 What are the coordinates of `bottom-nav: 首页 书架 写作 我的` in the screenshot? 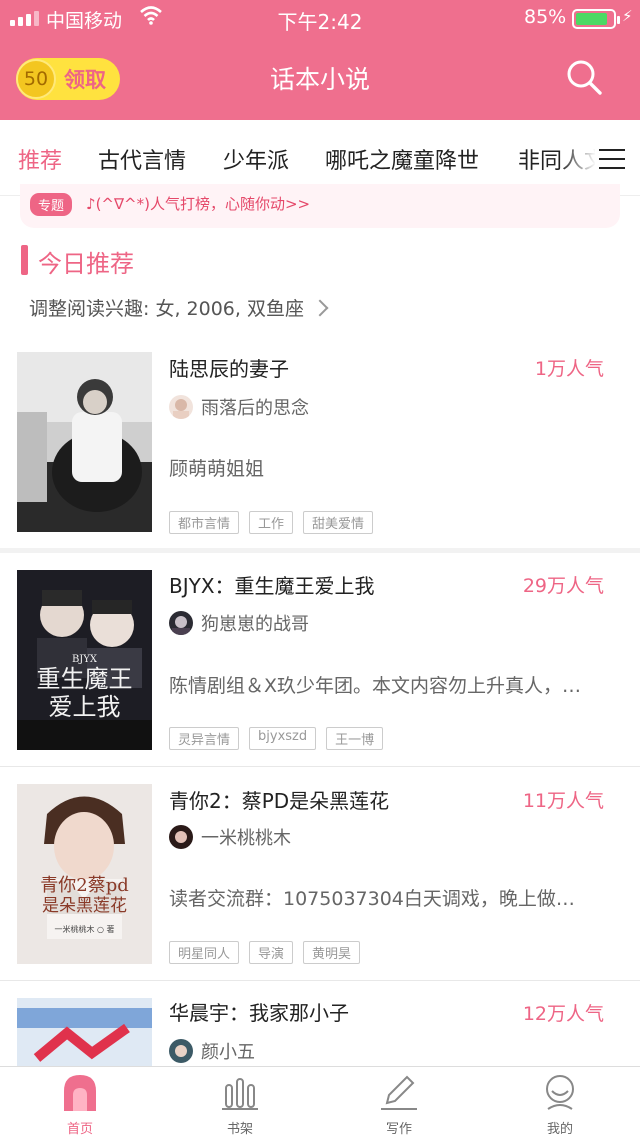 It's located at (320, 1102).